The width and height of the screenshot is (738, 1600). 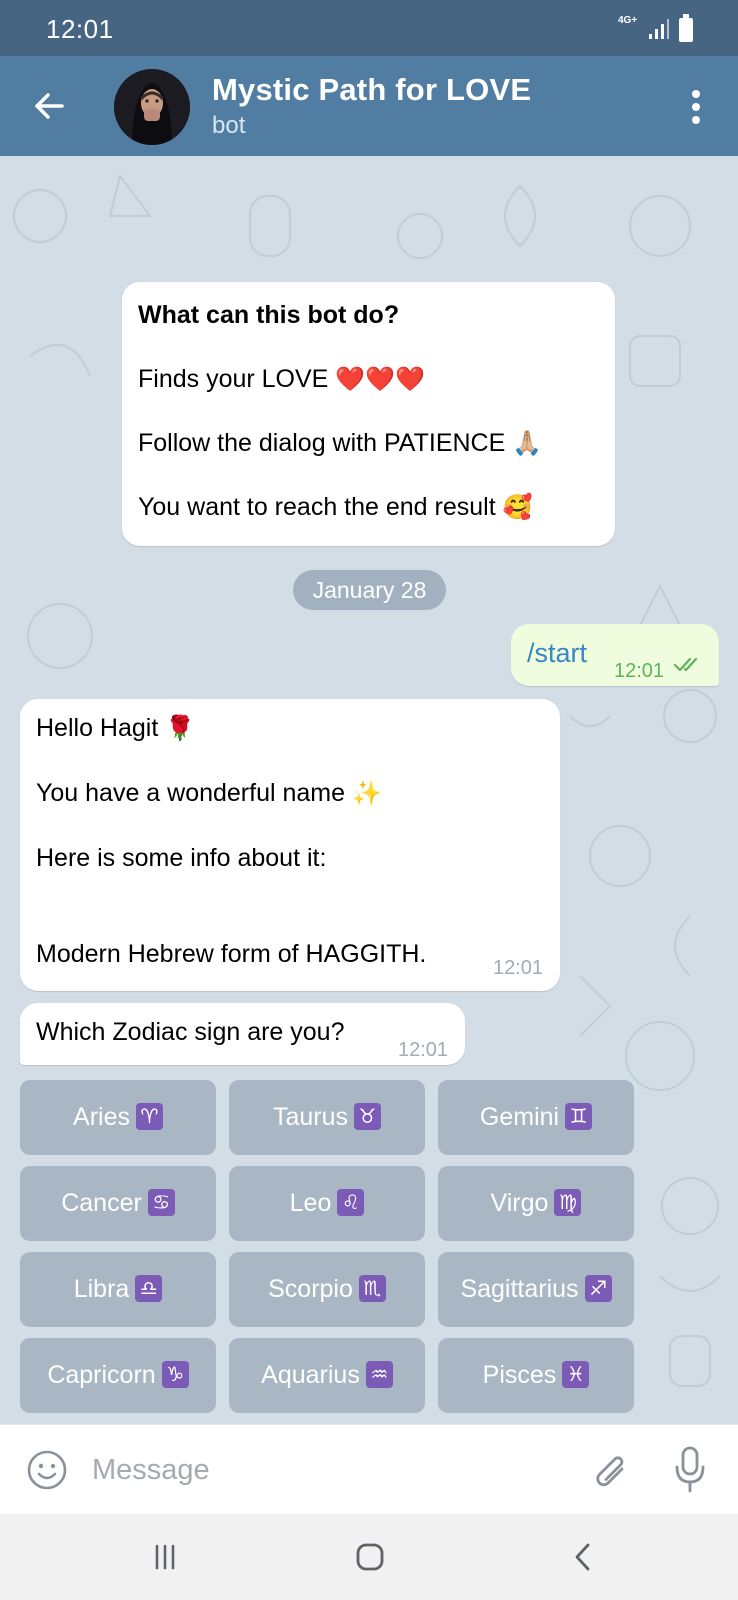 I want to click on bot-avatar, so click(x=152, y=107).